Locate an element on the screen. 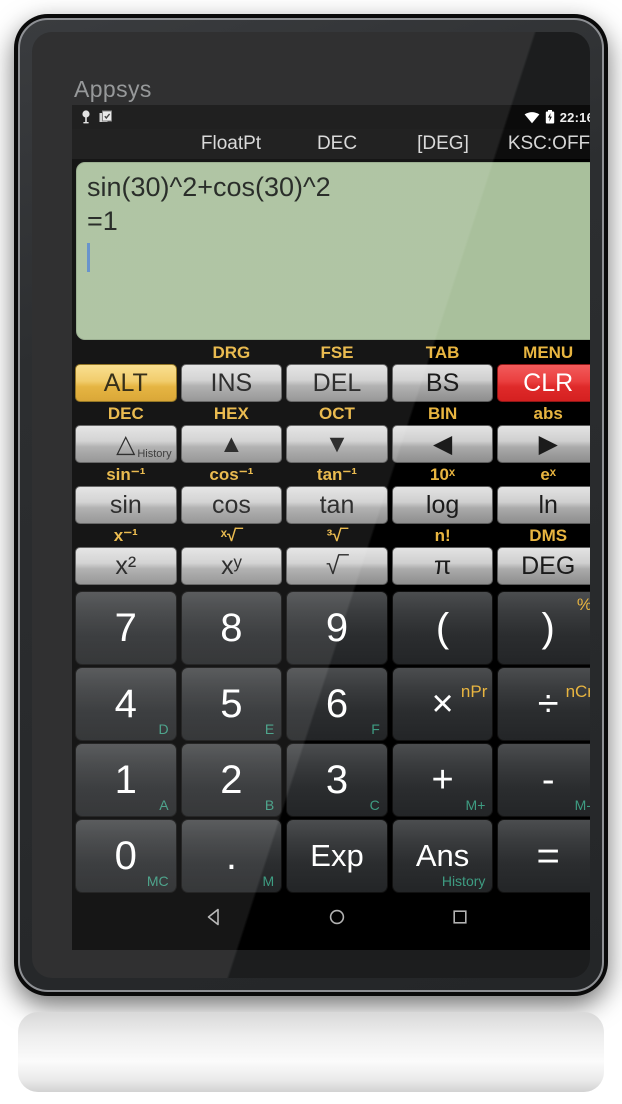 The image size is (622, 1104). shift-label-factorial: n! is located at coordinates (442, 535).